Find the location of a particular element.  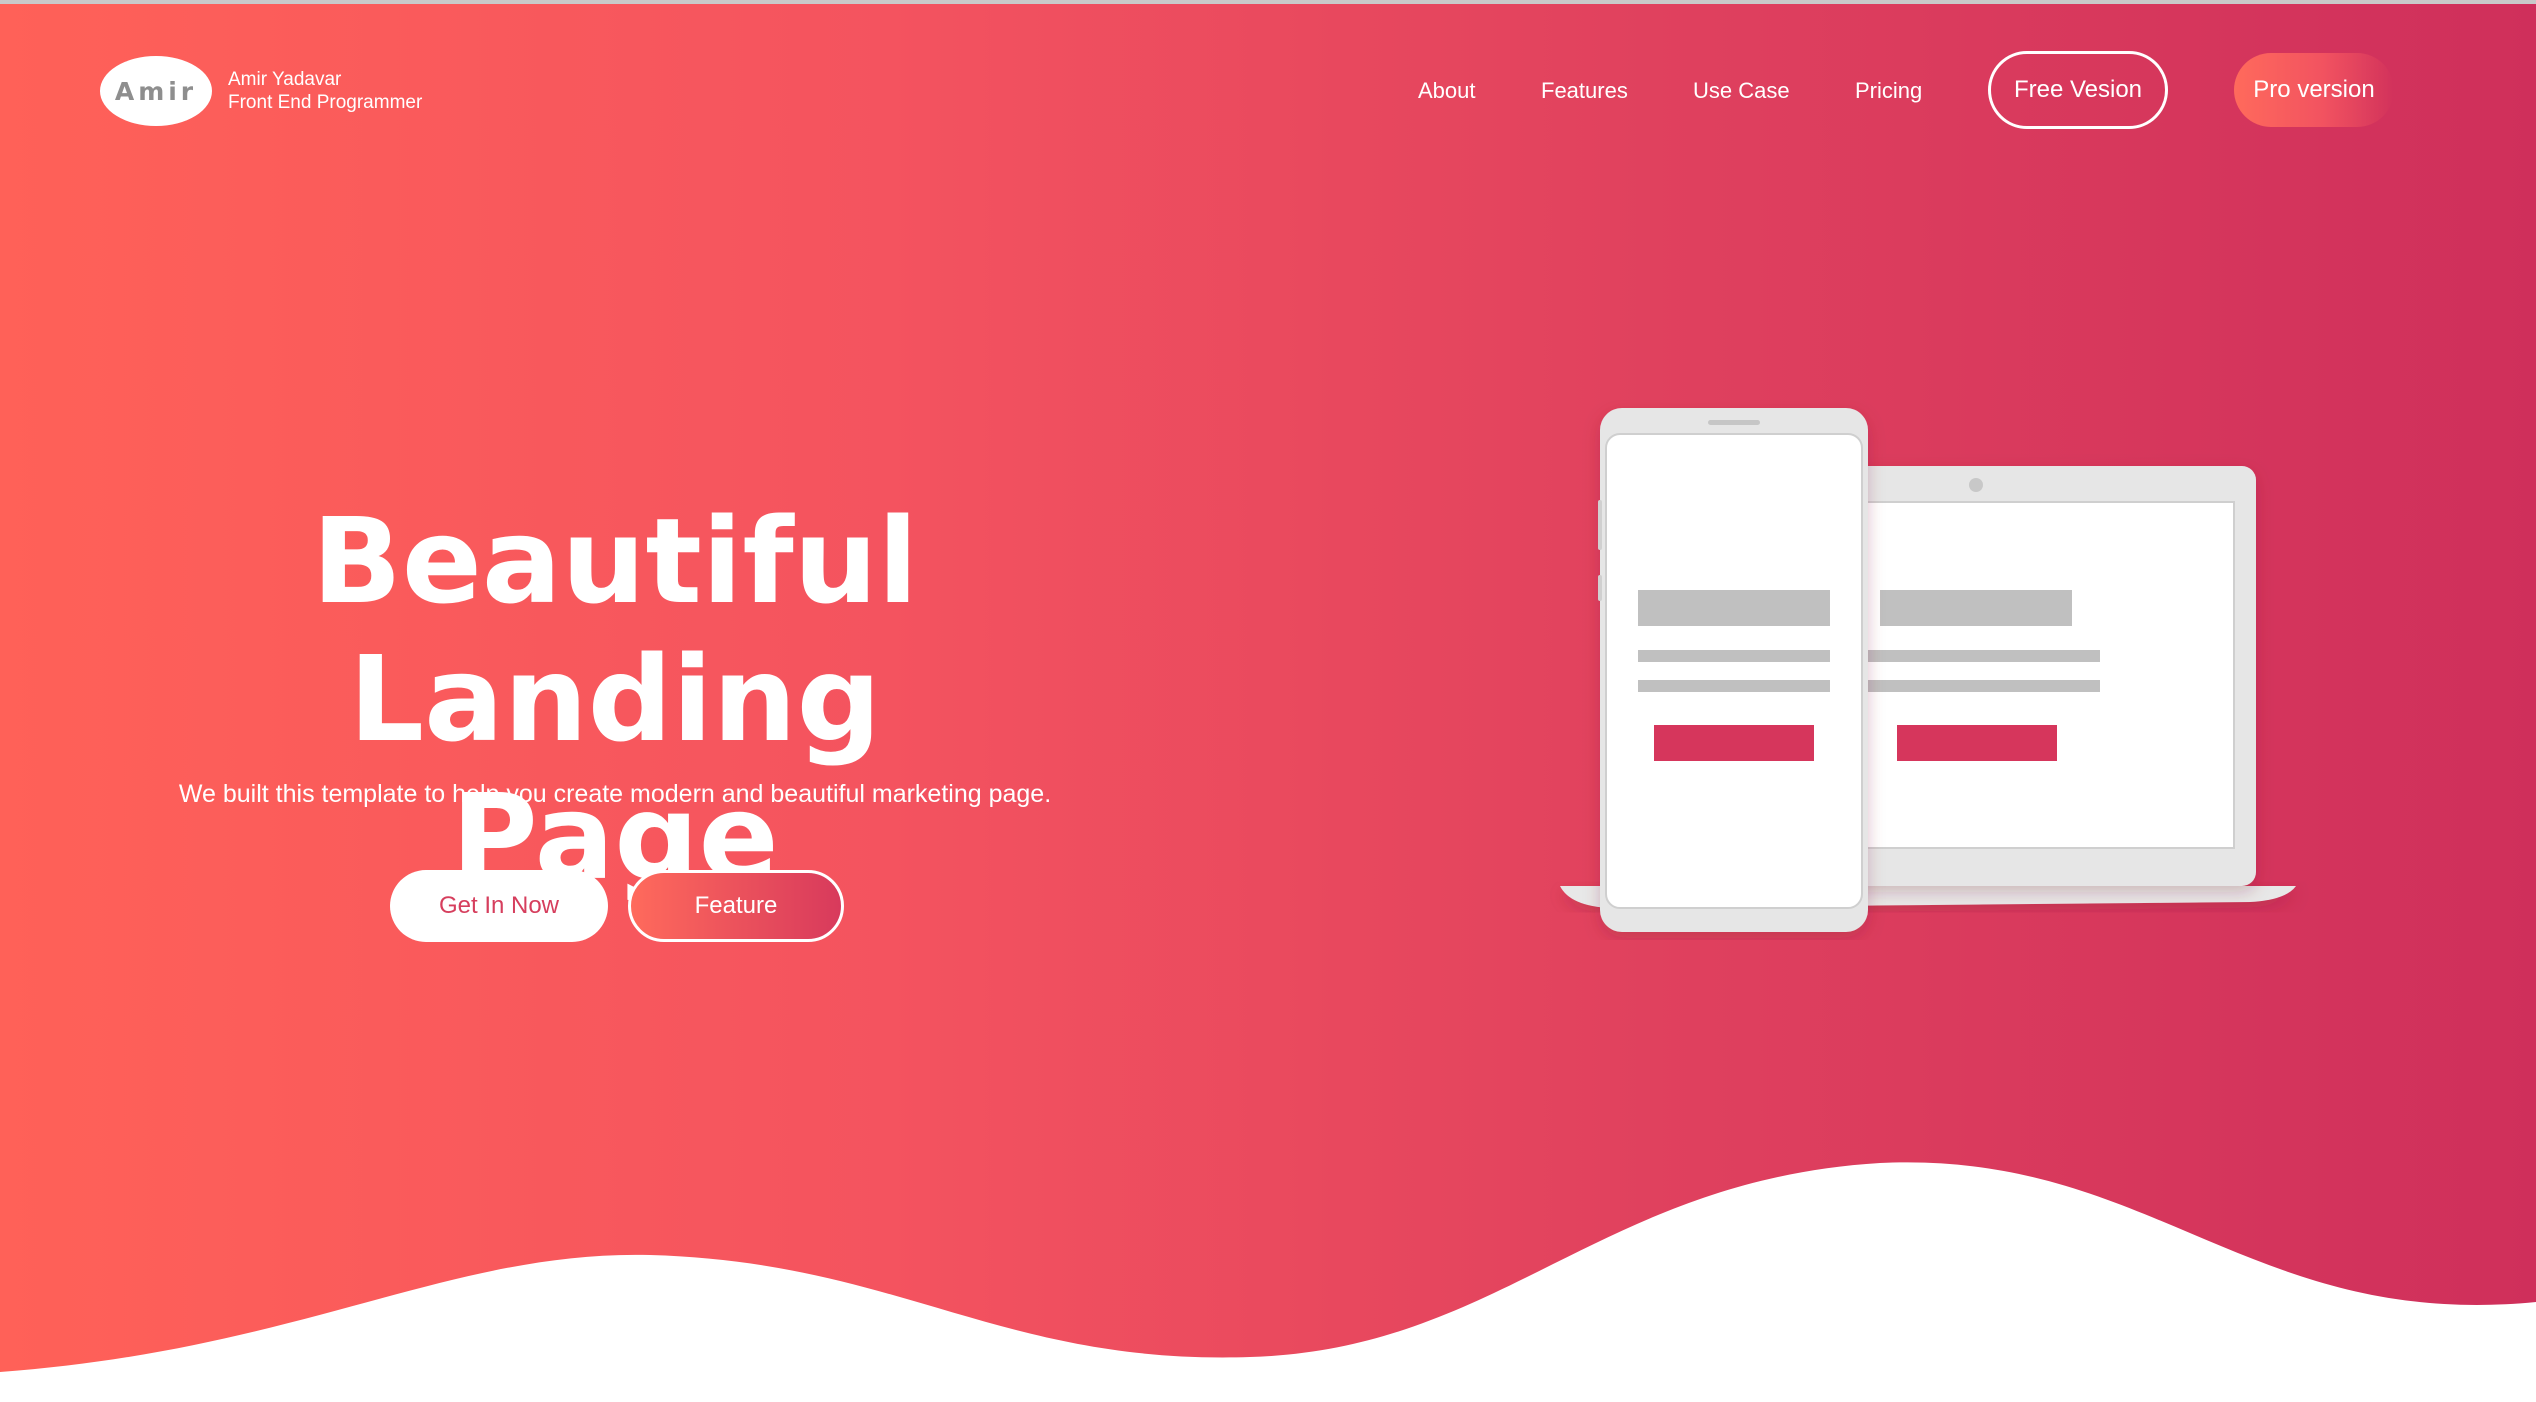

brand-role: Front End Programmer is located at coordinates (325, 102).